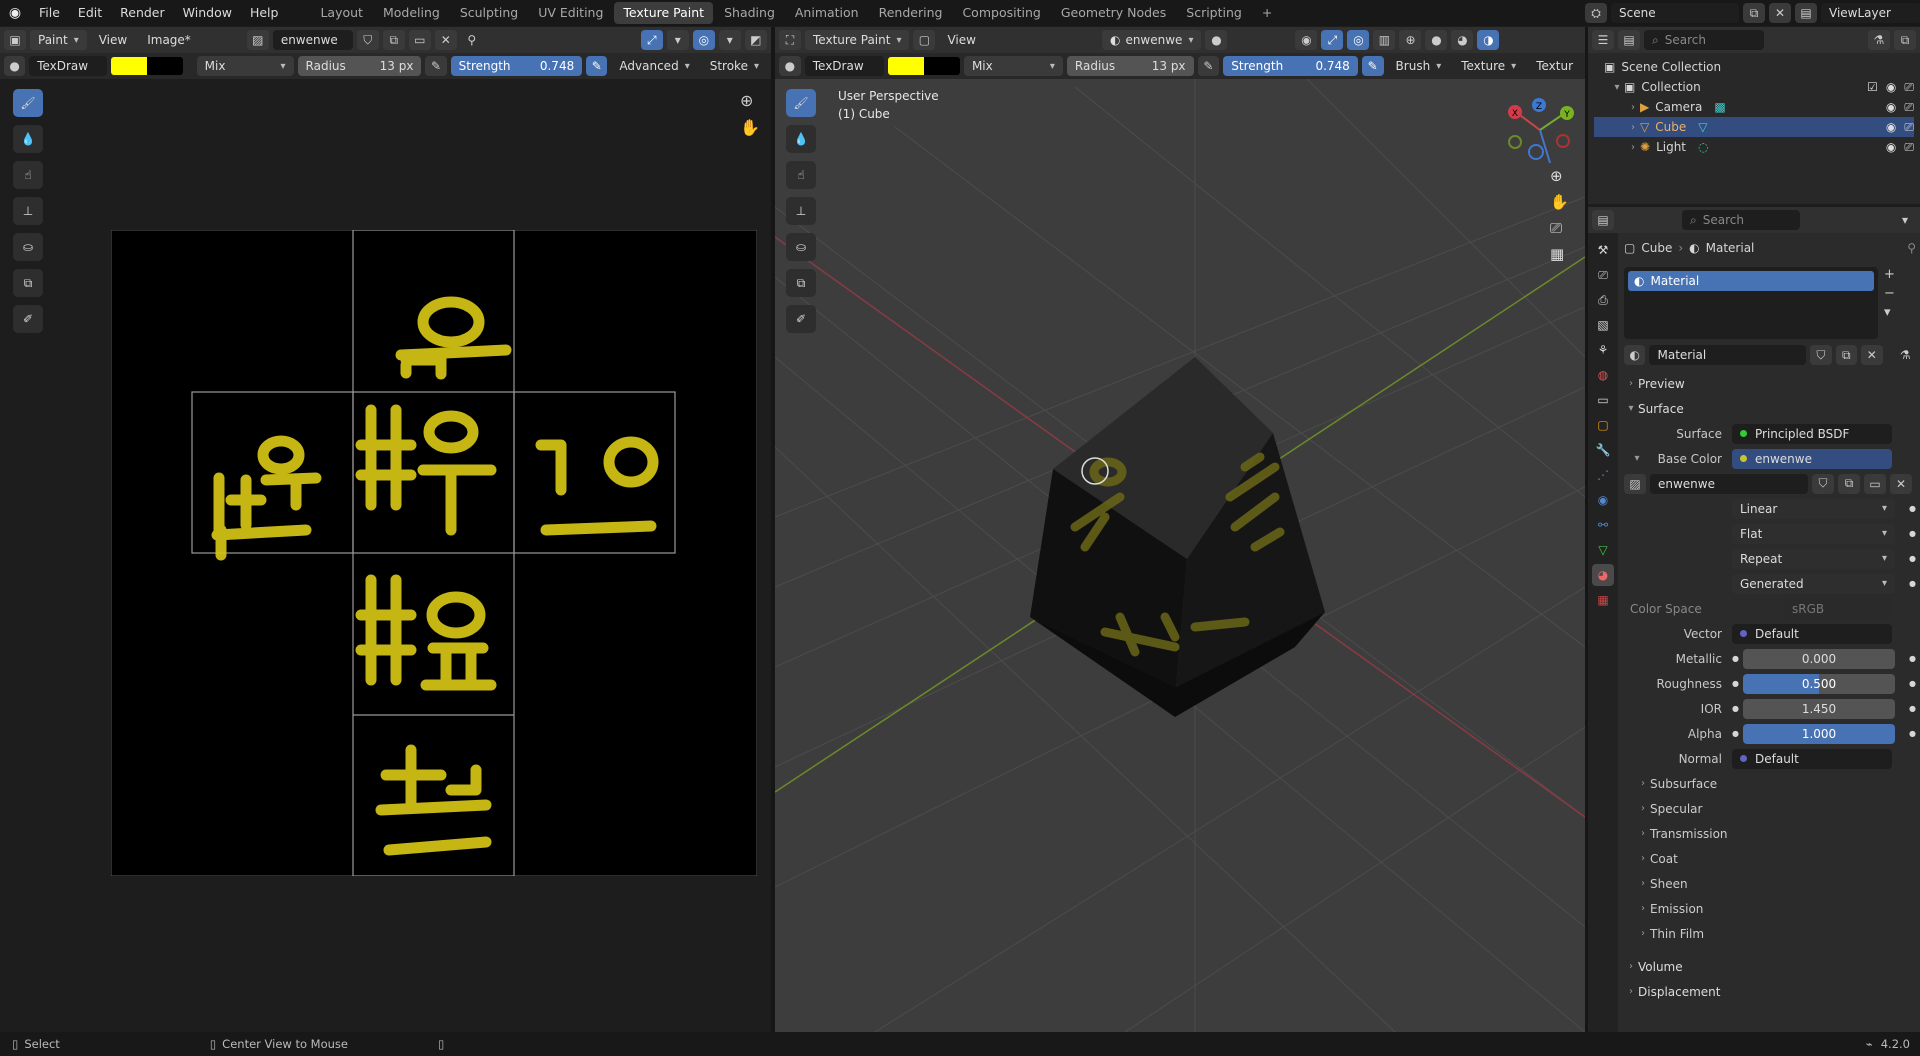 This screenshot has width=1920, height=1056. What do you see at coordinates (961, 40) in the screenshot?
I see `viewport-menu-view: View` at bounding box center [961, 40].